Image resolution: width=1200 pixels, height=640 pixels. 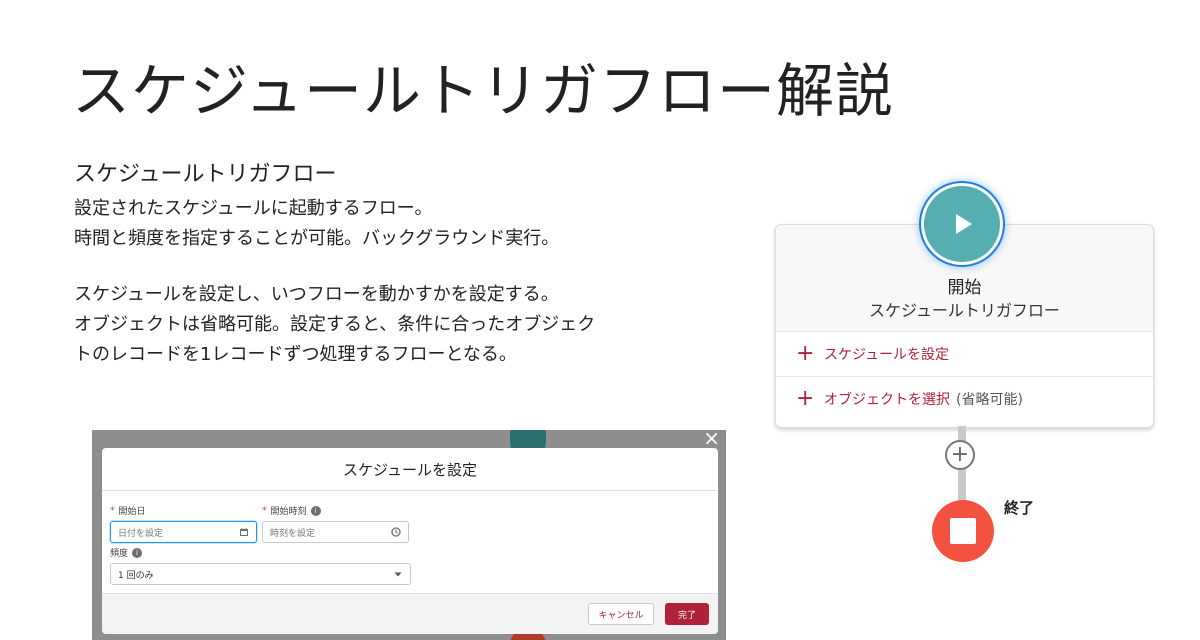 What do you see at coordinates (410, 613) in the screenshot?
I see `modal-footer: キャンセル 完了` at bounding box center [410, 613].